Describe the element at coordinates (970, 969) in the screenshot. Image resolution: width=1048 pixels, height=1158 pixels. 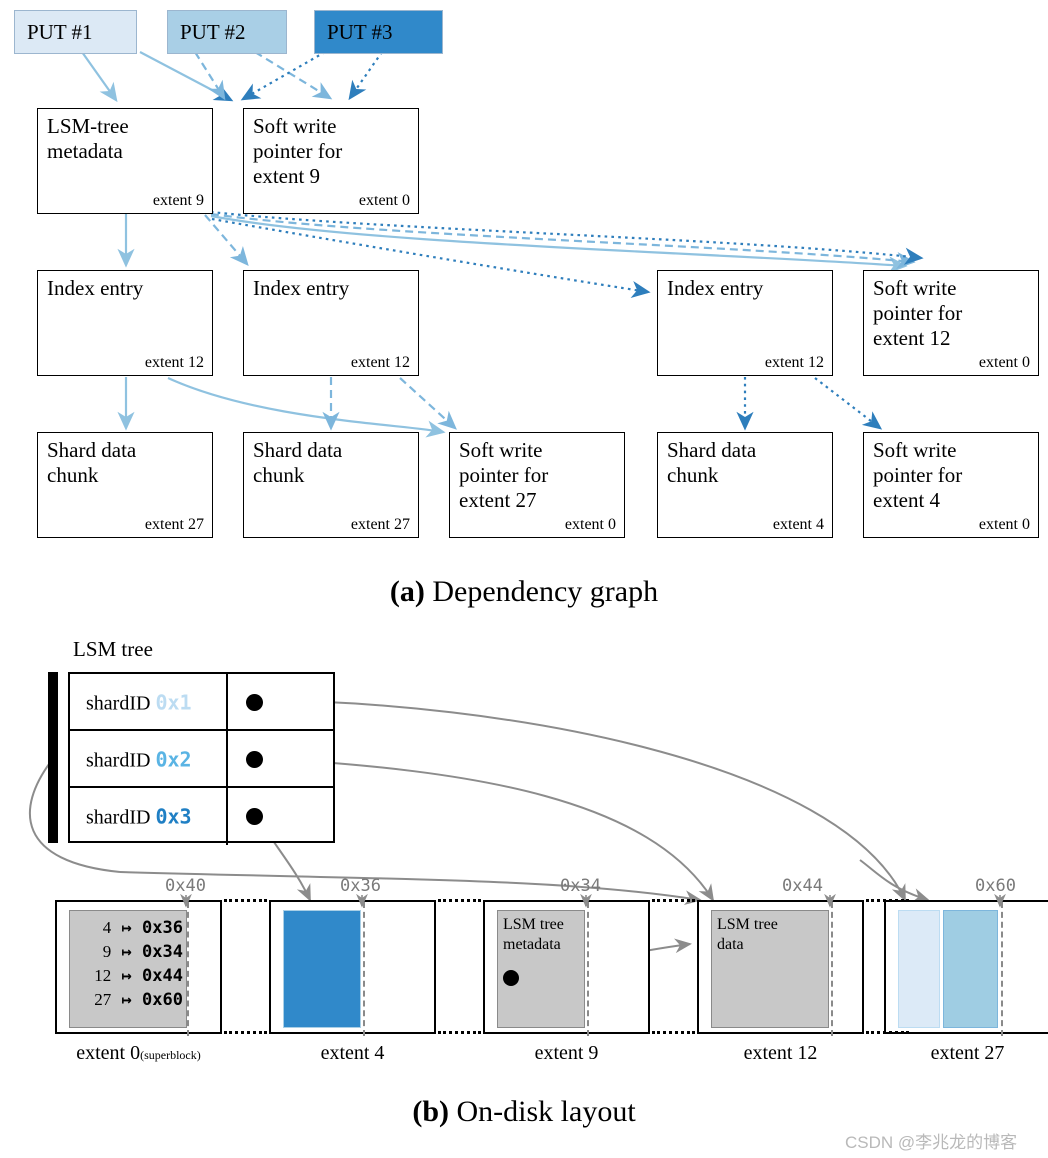
I see `shard-data-block-mid` at that location.